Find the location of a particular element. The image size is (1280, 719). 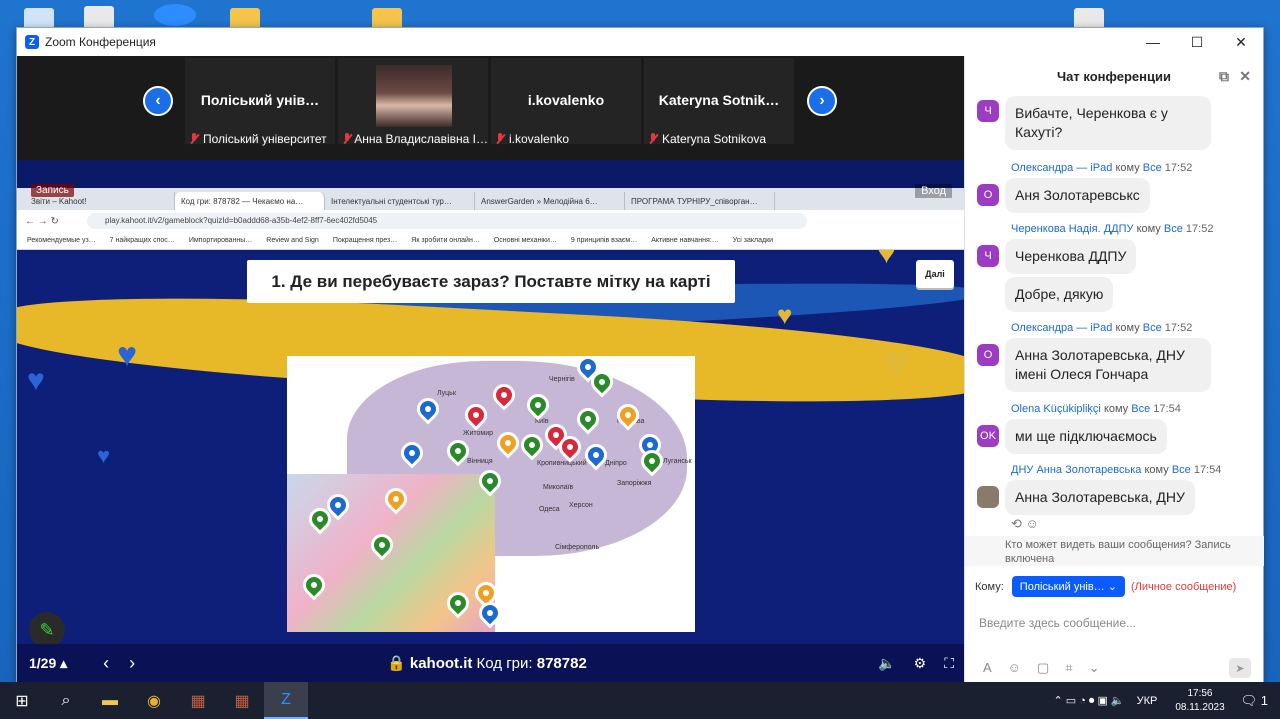

recording-indicator: Запись is located at coordinates (52, 190).